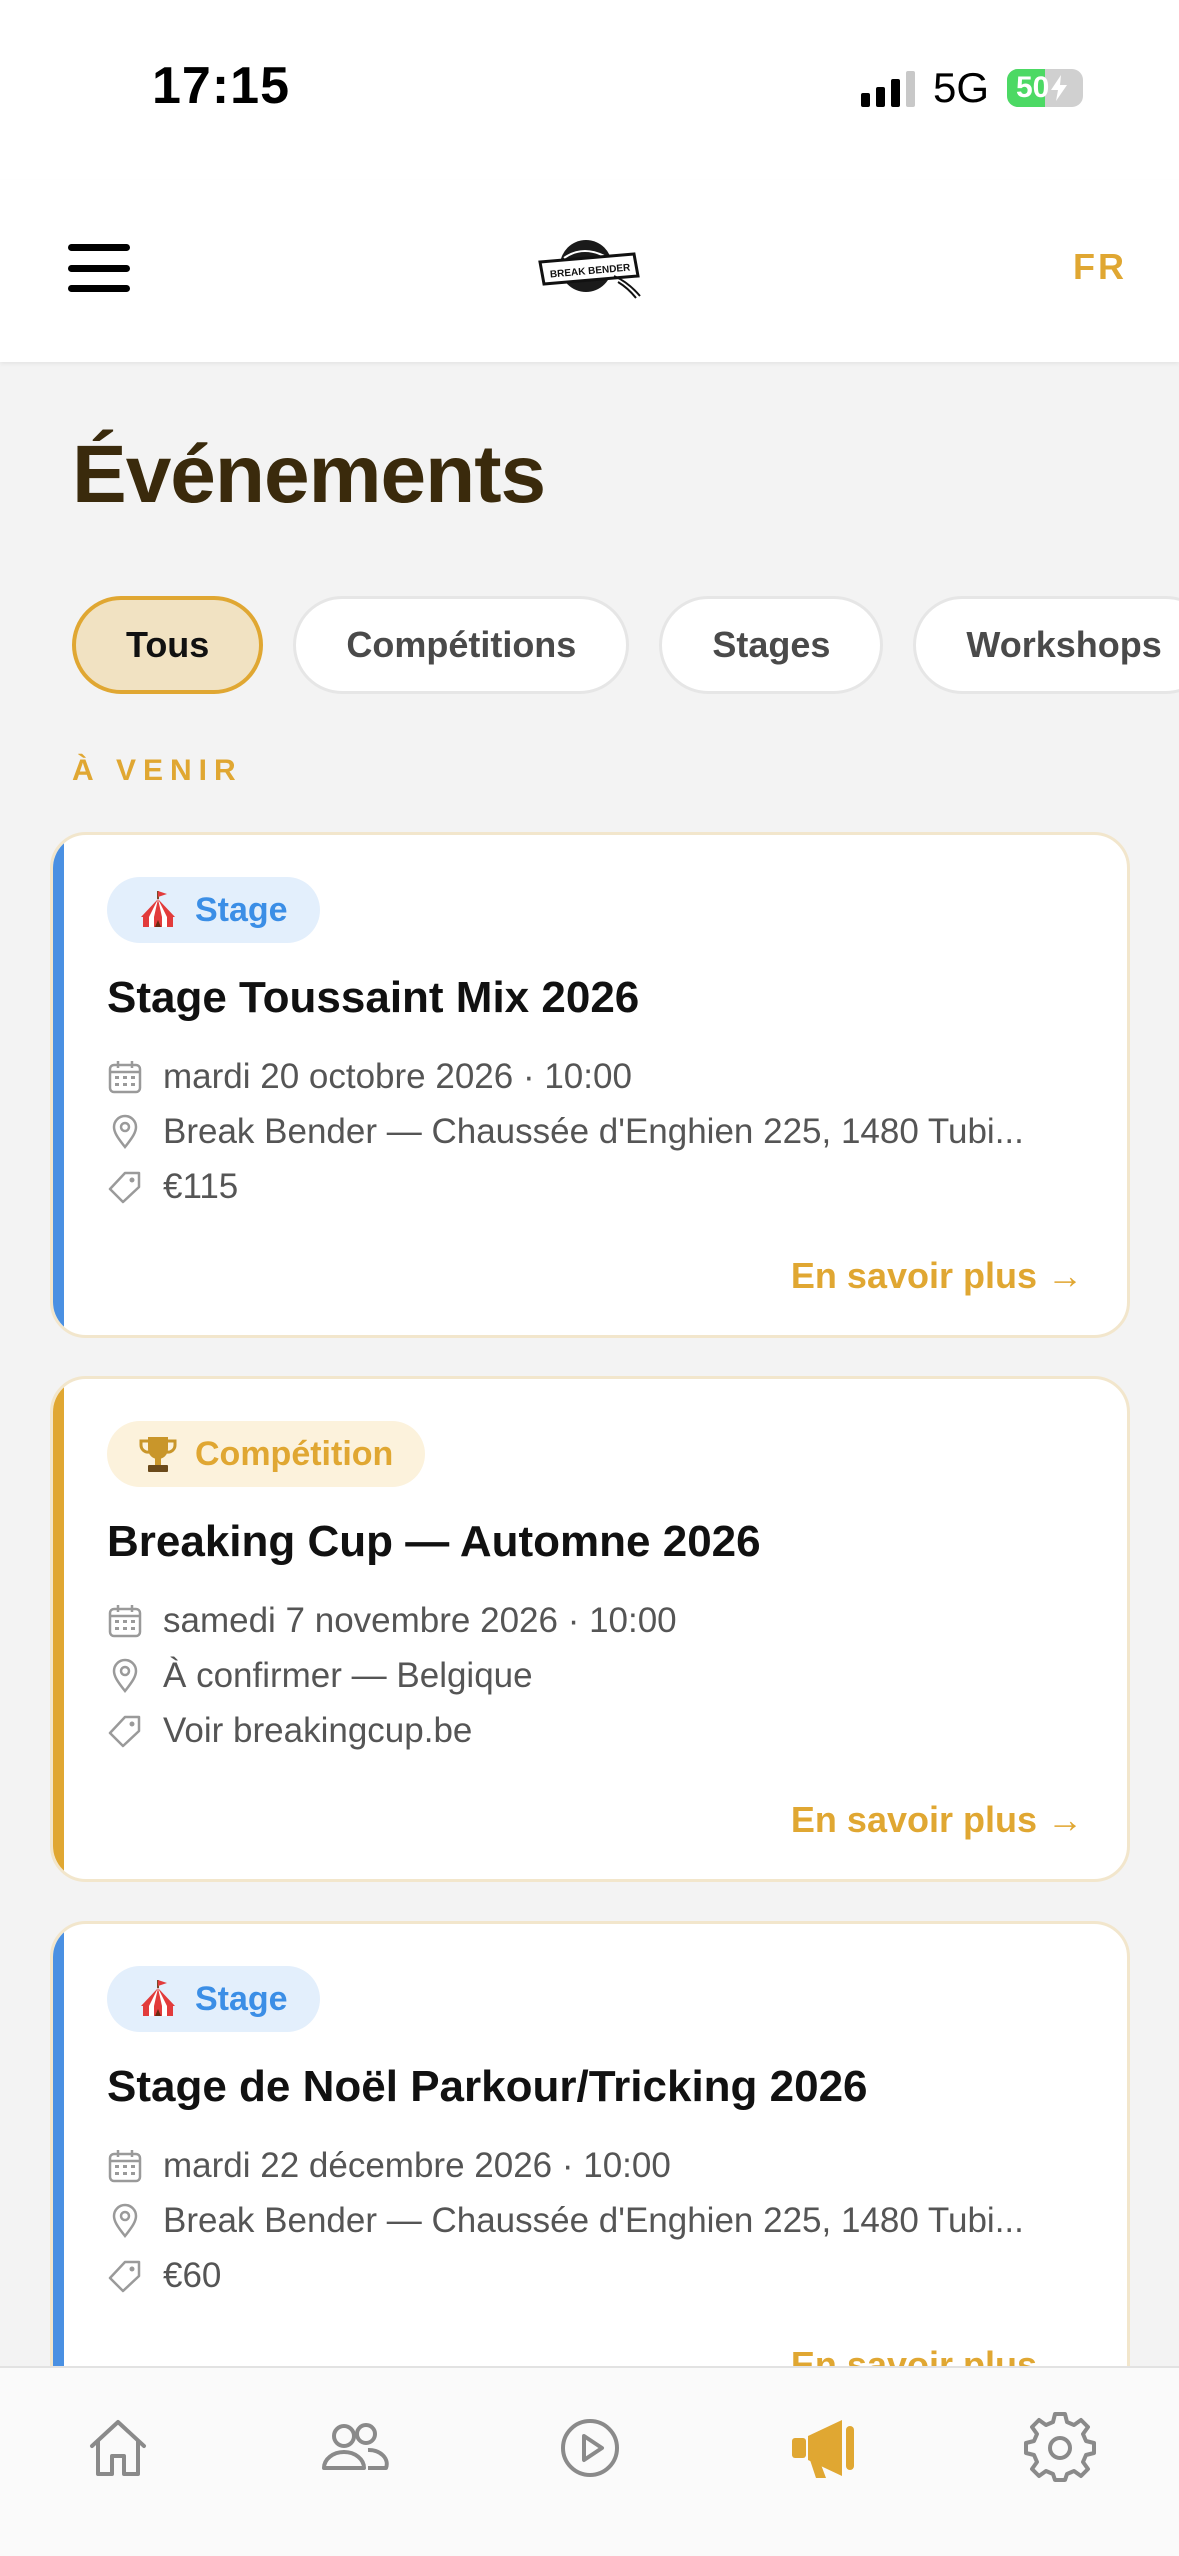  I want to click on home-icon, so click(118, 2448).